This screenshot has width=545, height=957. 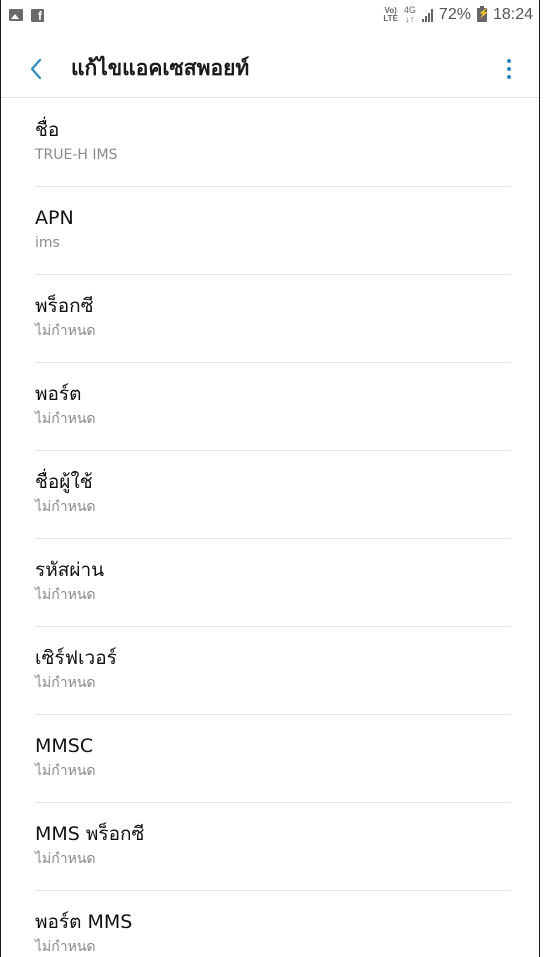 I want to click on network-4g-icon: 4G ↓↑, so click(x=409, y=14).